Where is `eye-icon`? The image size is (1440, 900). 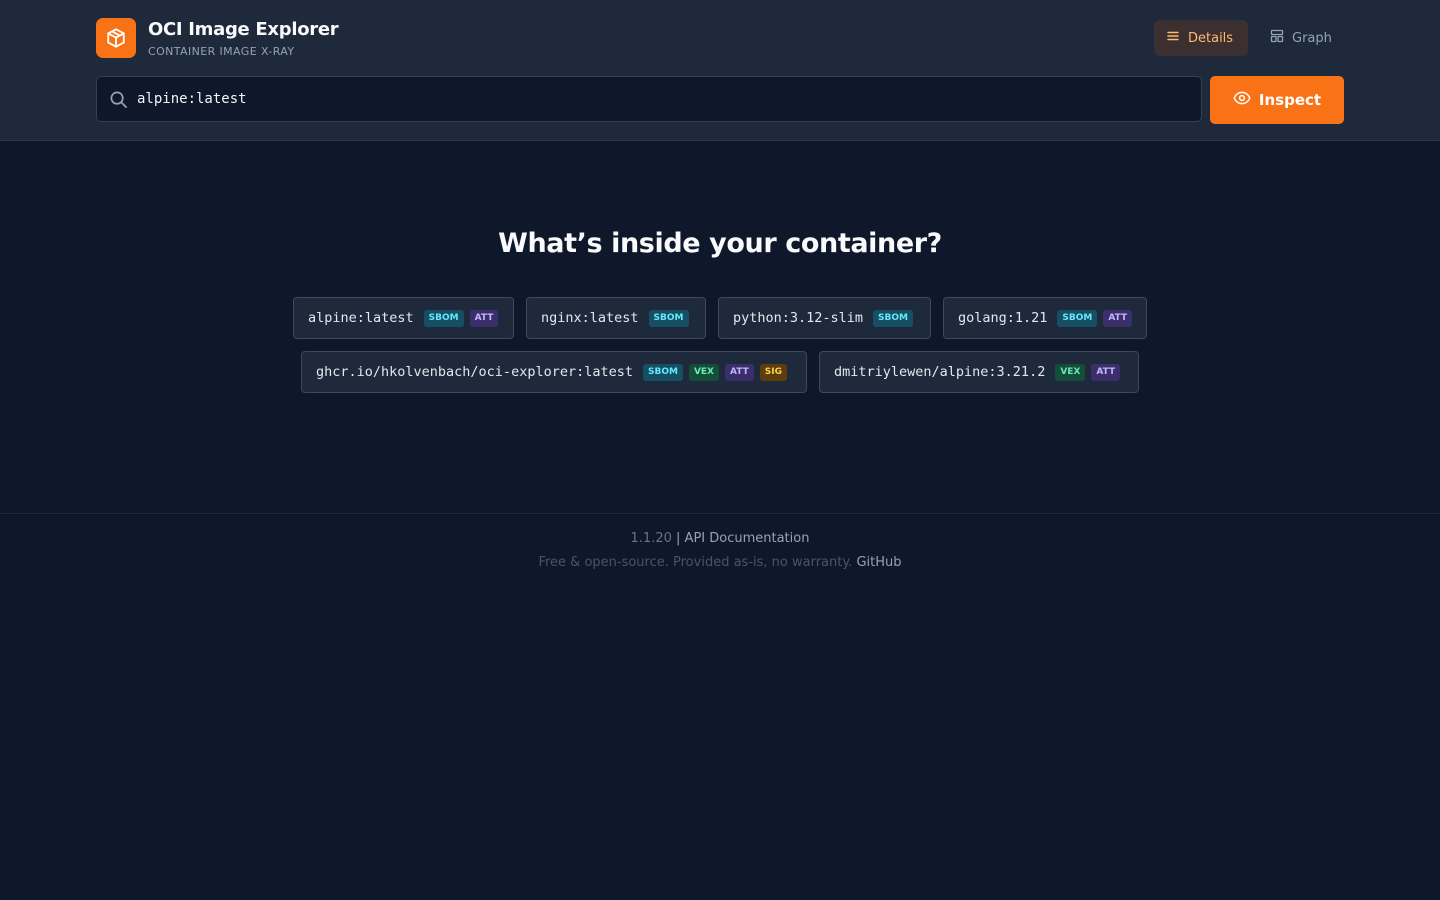 eye-icon is located at coordinates (1242, 100).